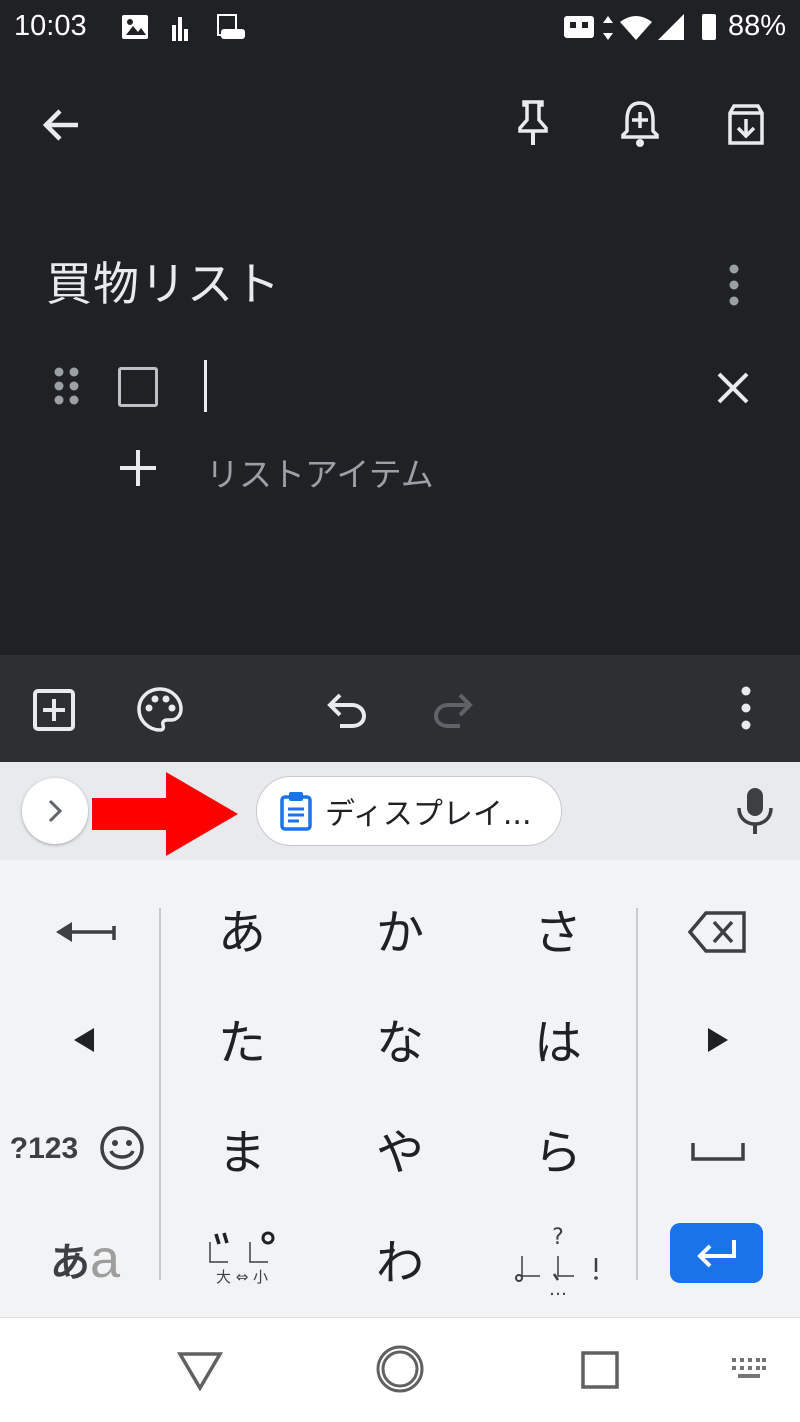 This screenshot has height=1422, width=800. I want to click on key-move-left-flick, so click(85, 932).